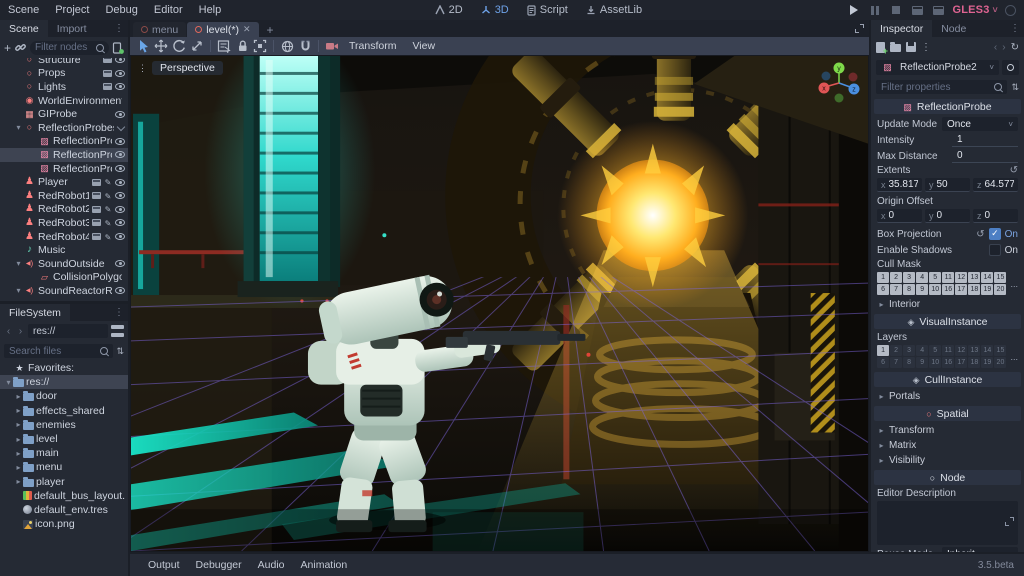  I want to click on mask-cell: 11, so click(948, 277).